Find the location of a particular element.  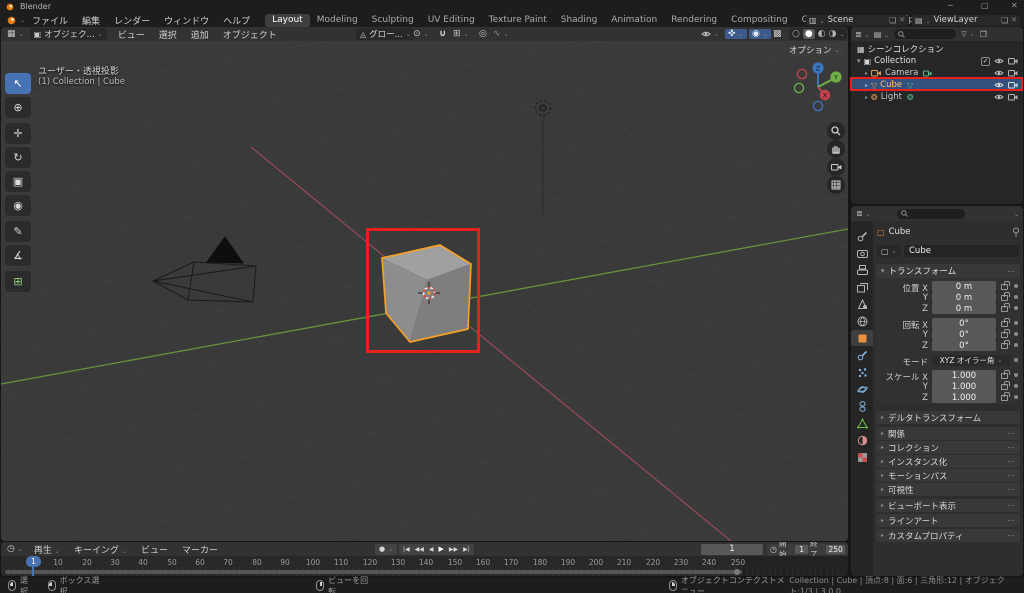

options-button: オプション is located at coordinates (814, 50).